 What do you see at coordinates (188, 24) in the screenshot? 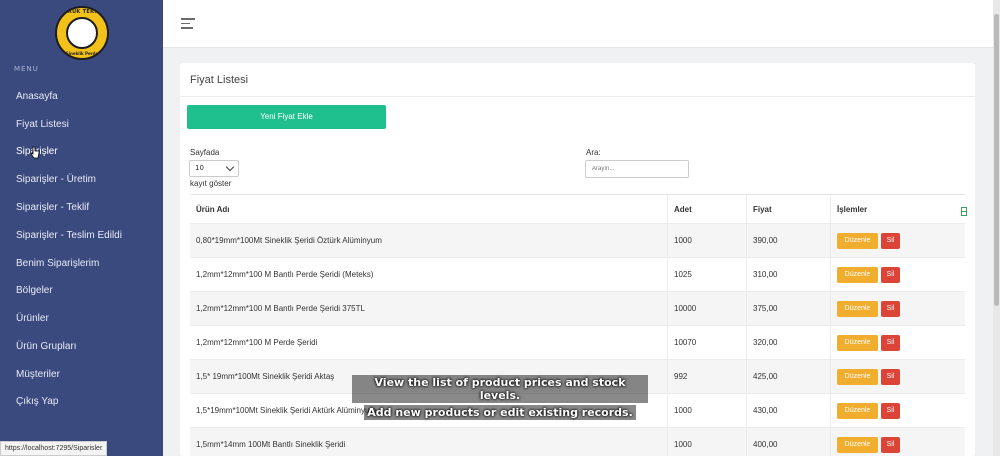
I see `menu-toggle-icon` at bounding box center [188, 24].